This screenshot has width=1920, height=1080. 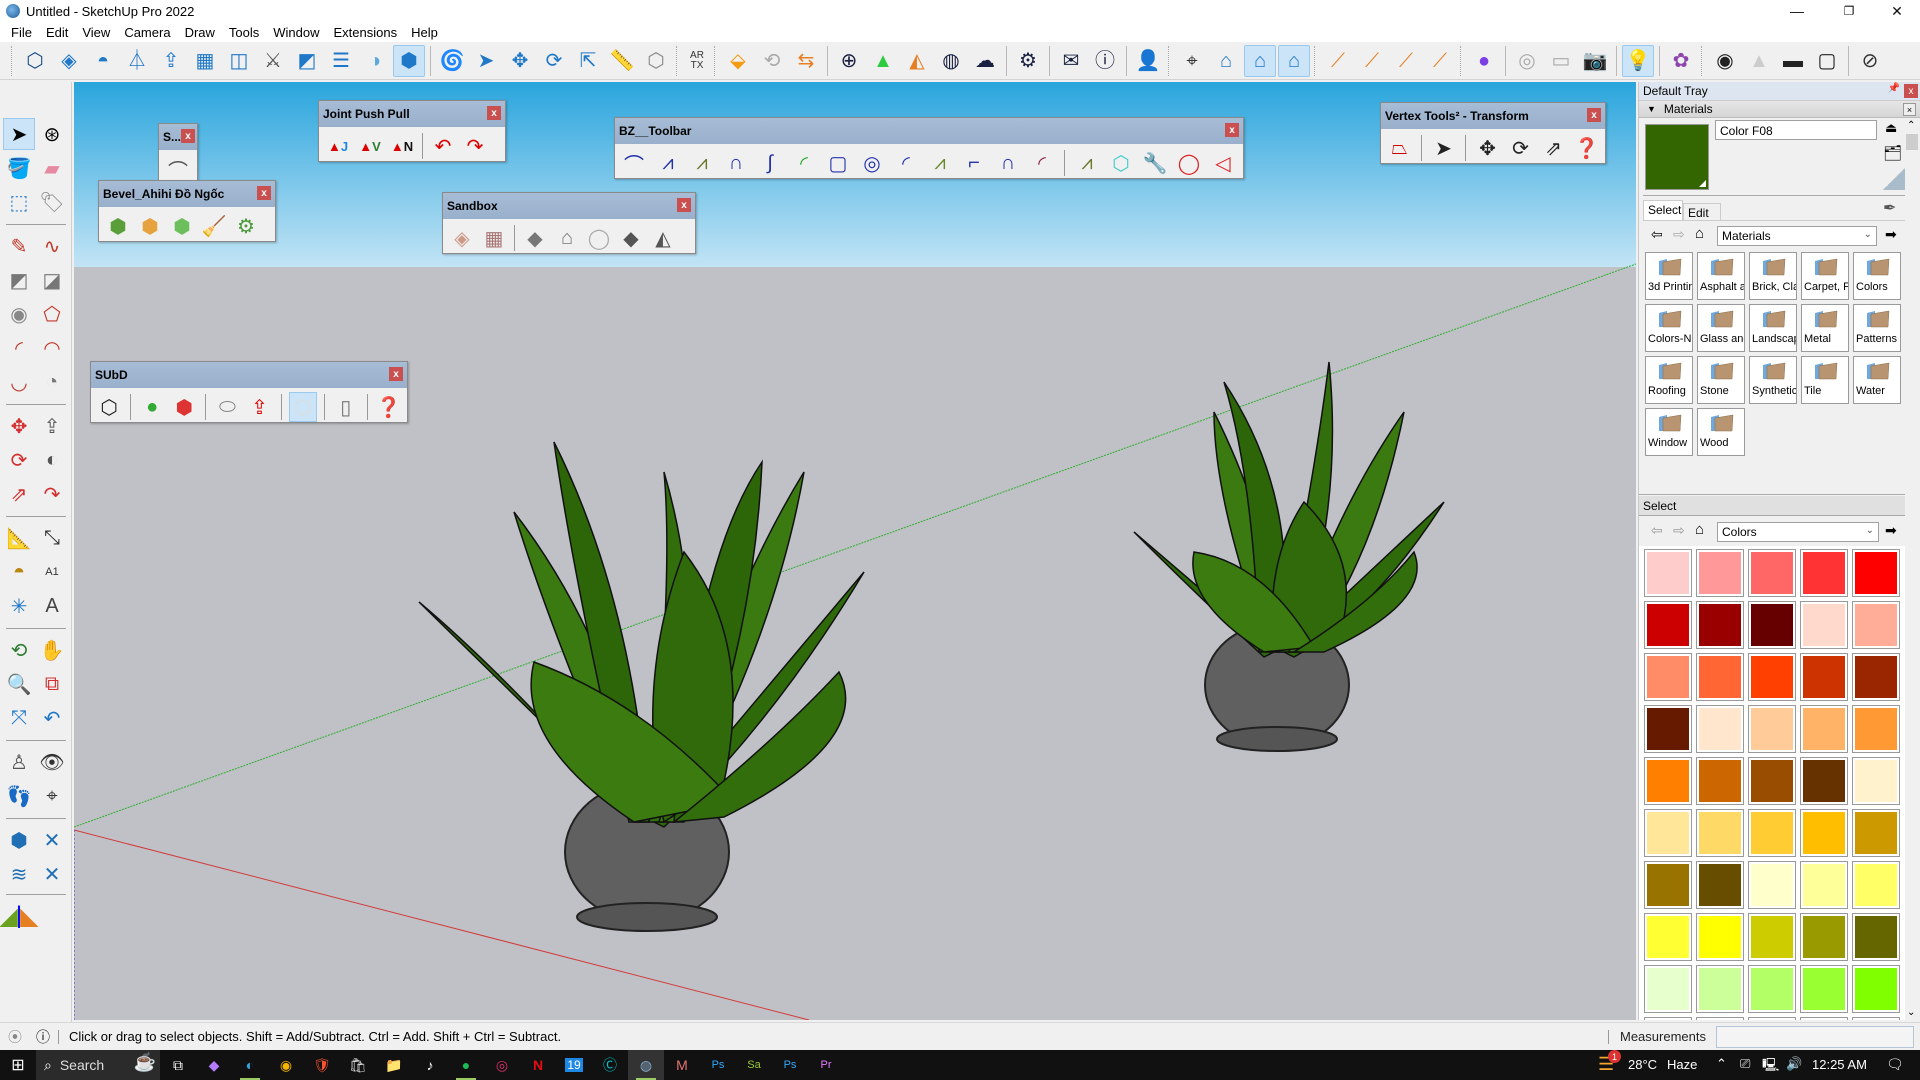 What do you see at coordinates (244, 32) in the screenshot?
I see `menu-tools: Tools` at bounding box center [244, 32].